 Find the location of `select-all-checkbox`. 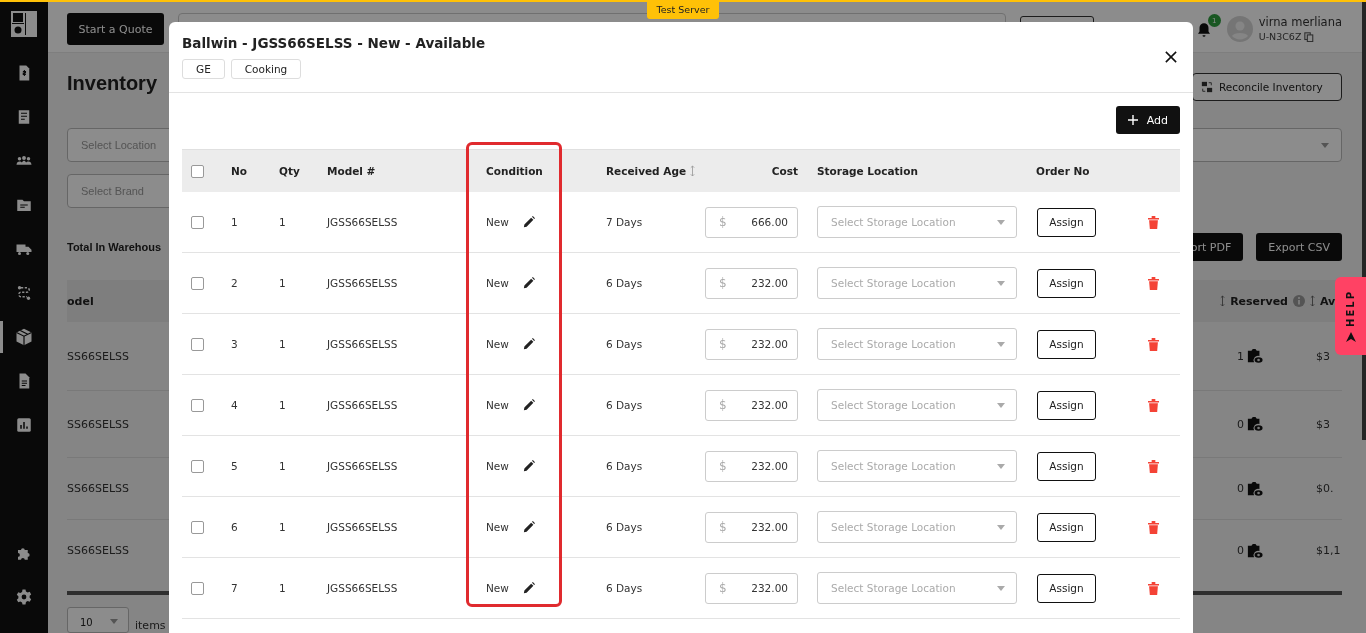

select-all-checkbox is located at coordinates (197, 171).